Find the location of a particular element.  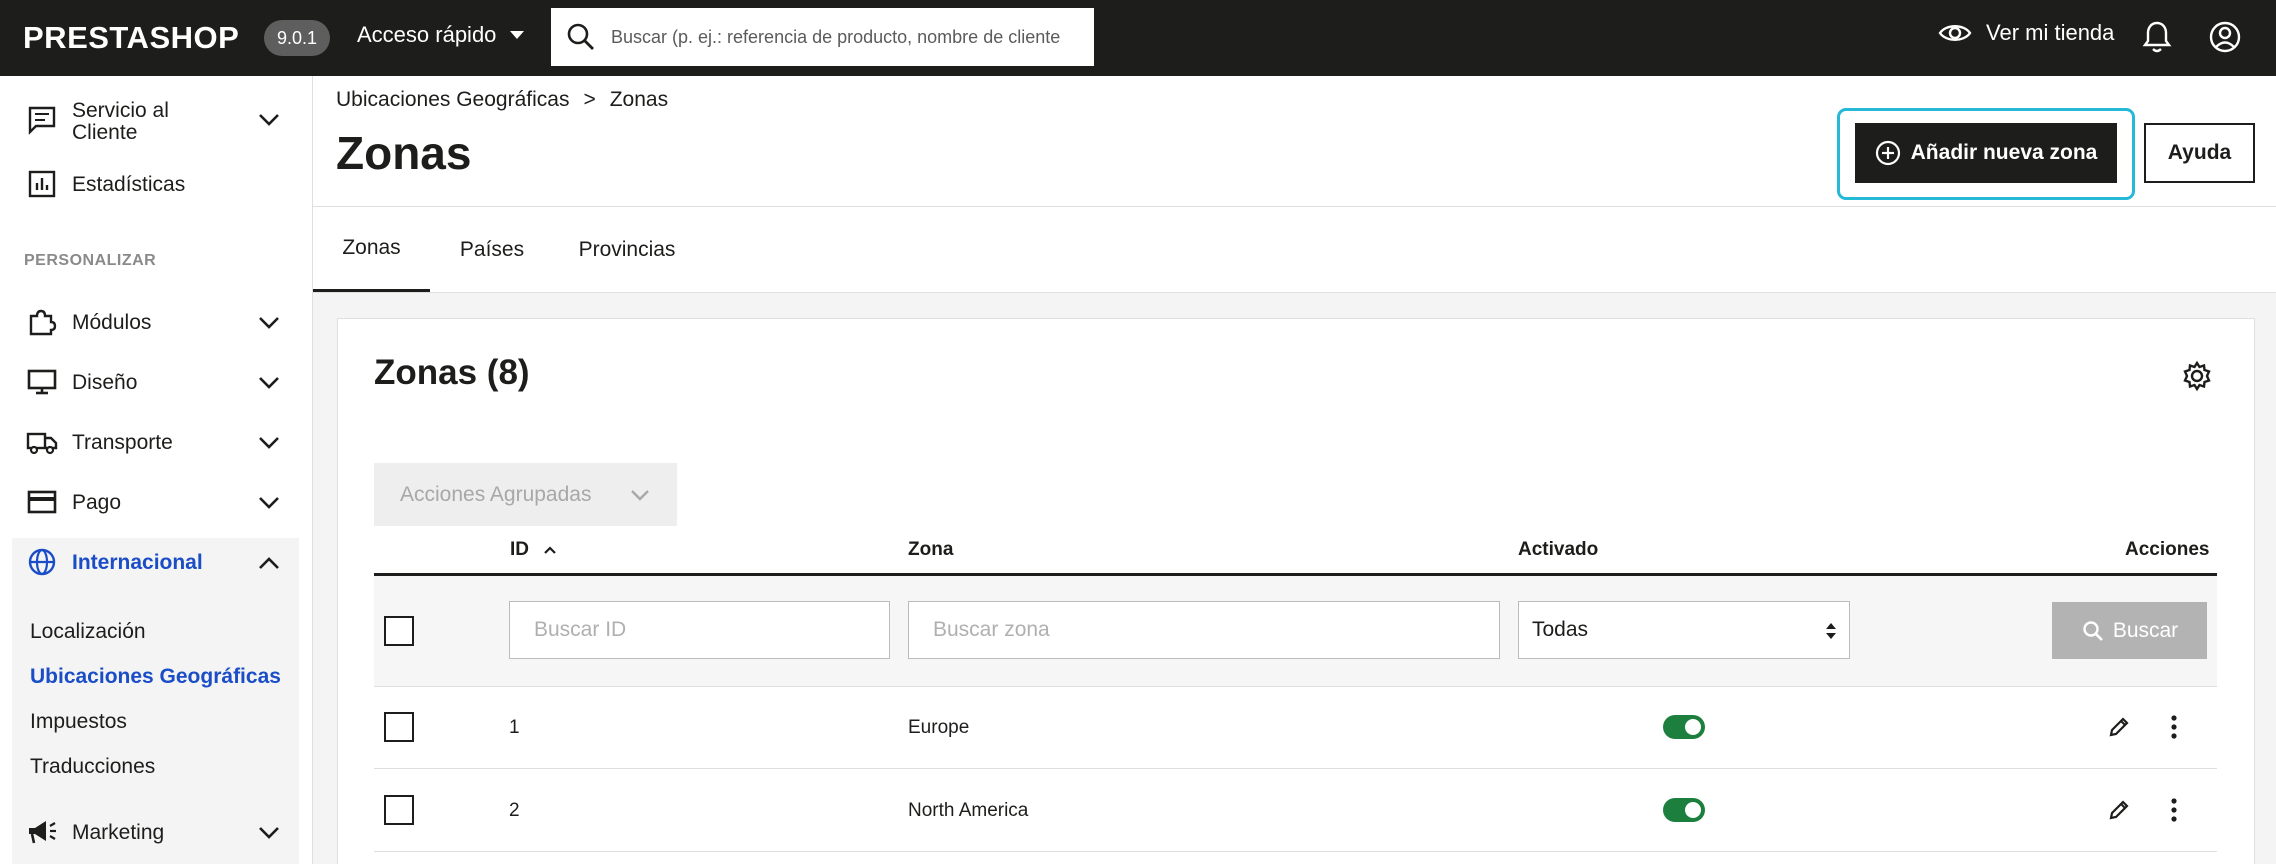

sidebar-item-label: Módulos is located at coordinates (112, 322).